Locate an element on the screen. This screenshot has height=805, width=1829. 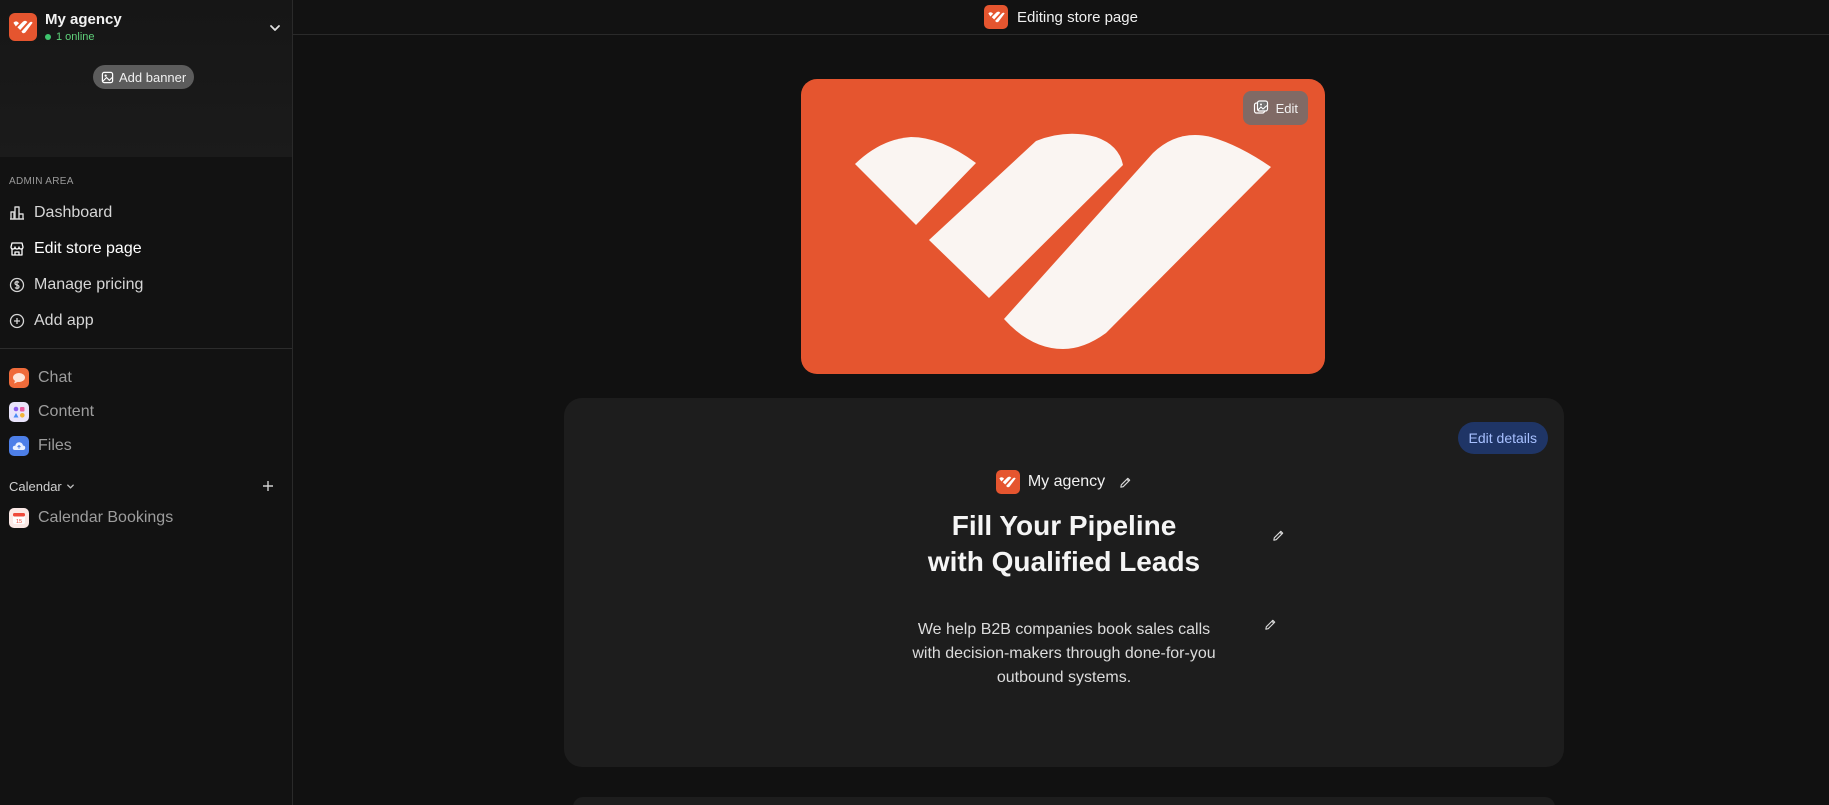
sidebar-item-calendar-bookings: 15 Calendar Bookings is located at coordinates (144, 518).